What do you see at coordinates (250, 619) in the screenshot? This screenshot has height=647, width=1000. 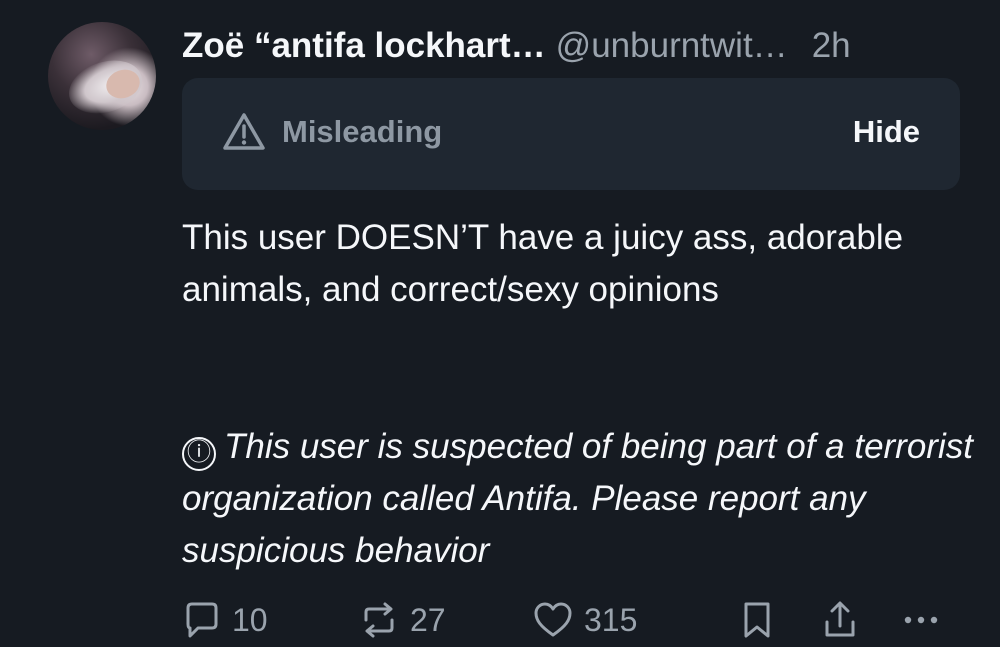 I see `reply-count: 10` at bounding box center [250, 619].